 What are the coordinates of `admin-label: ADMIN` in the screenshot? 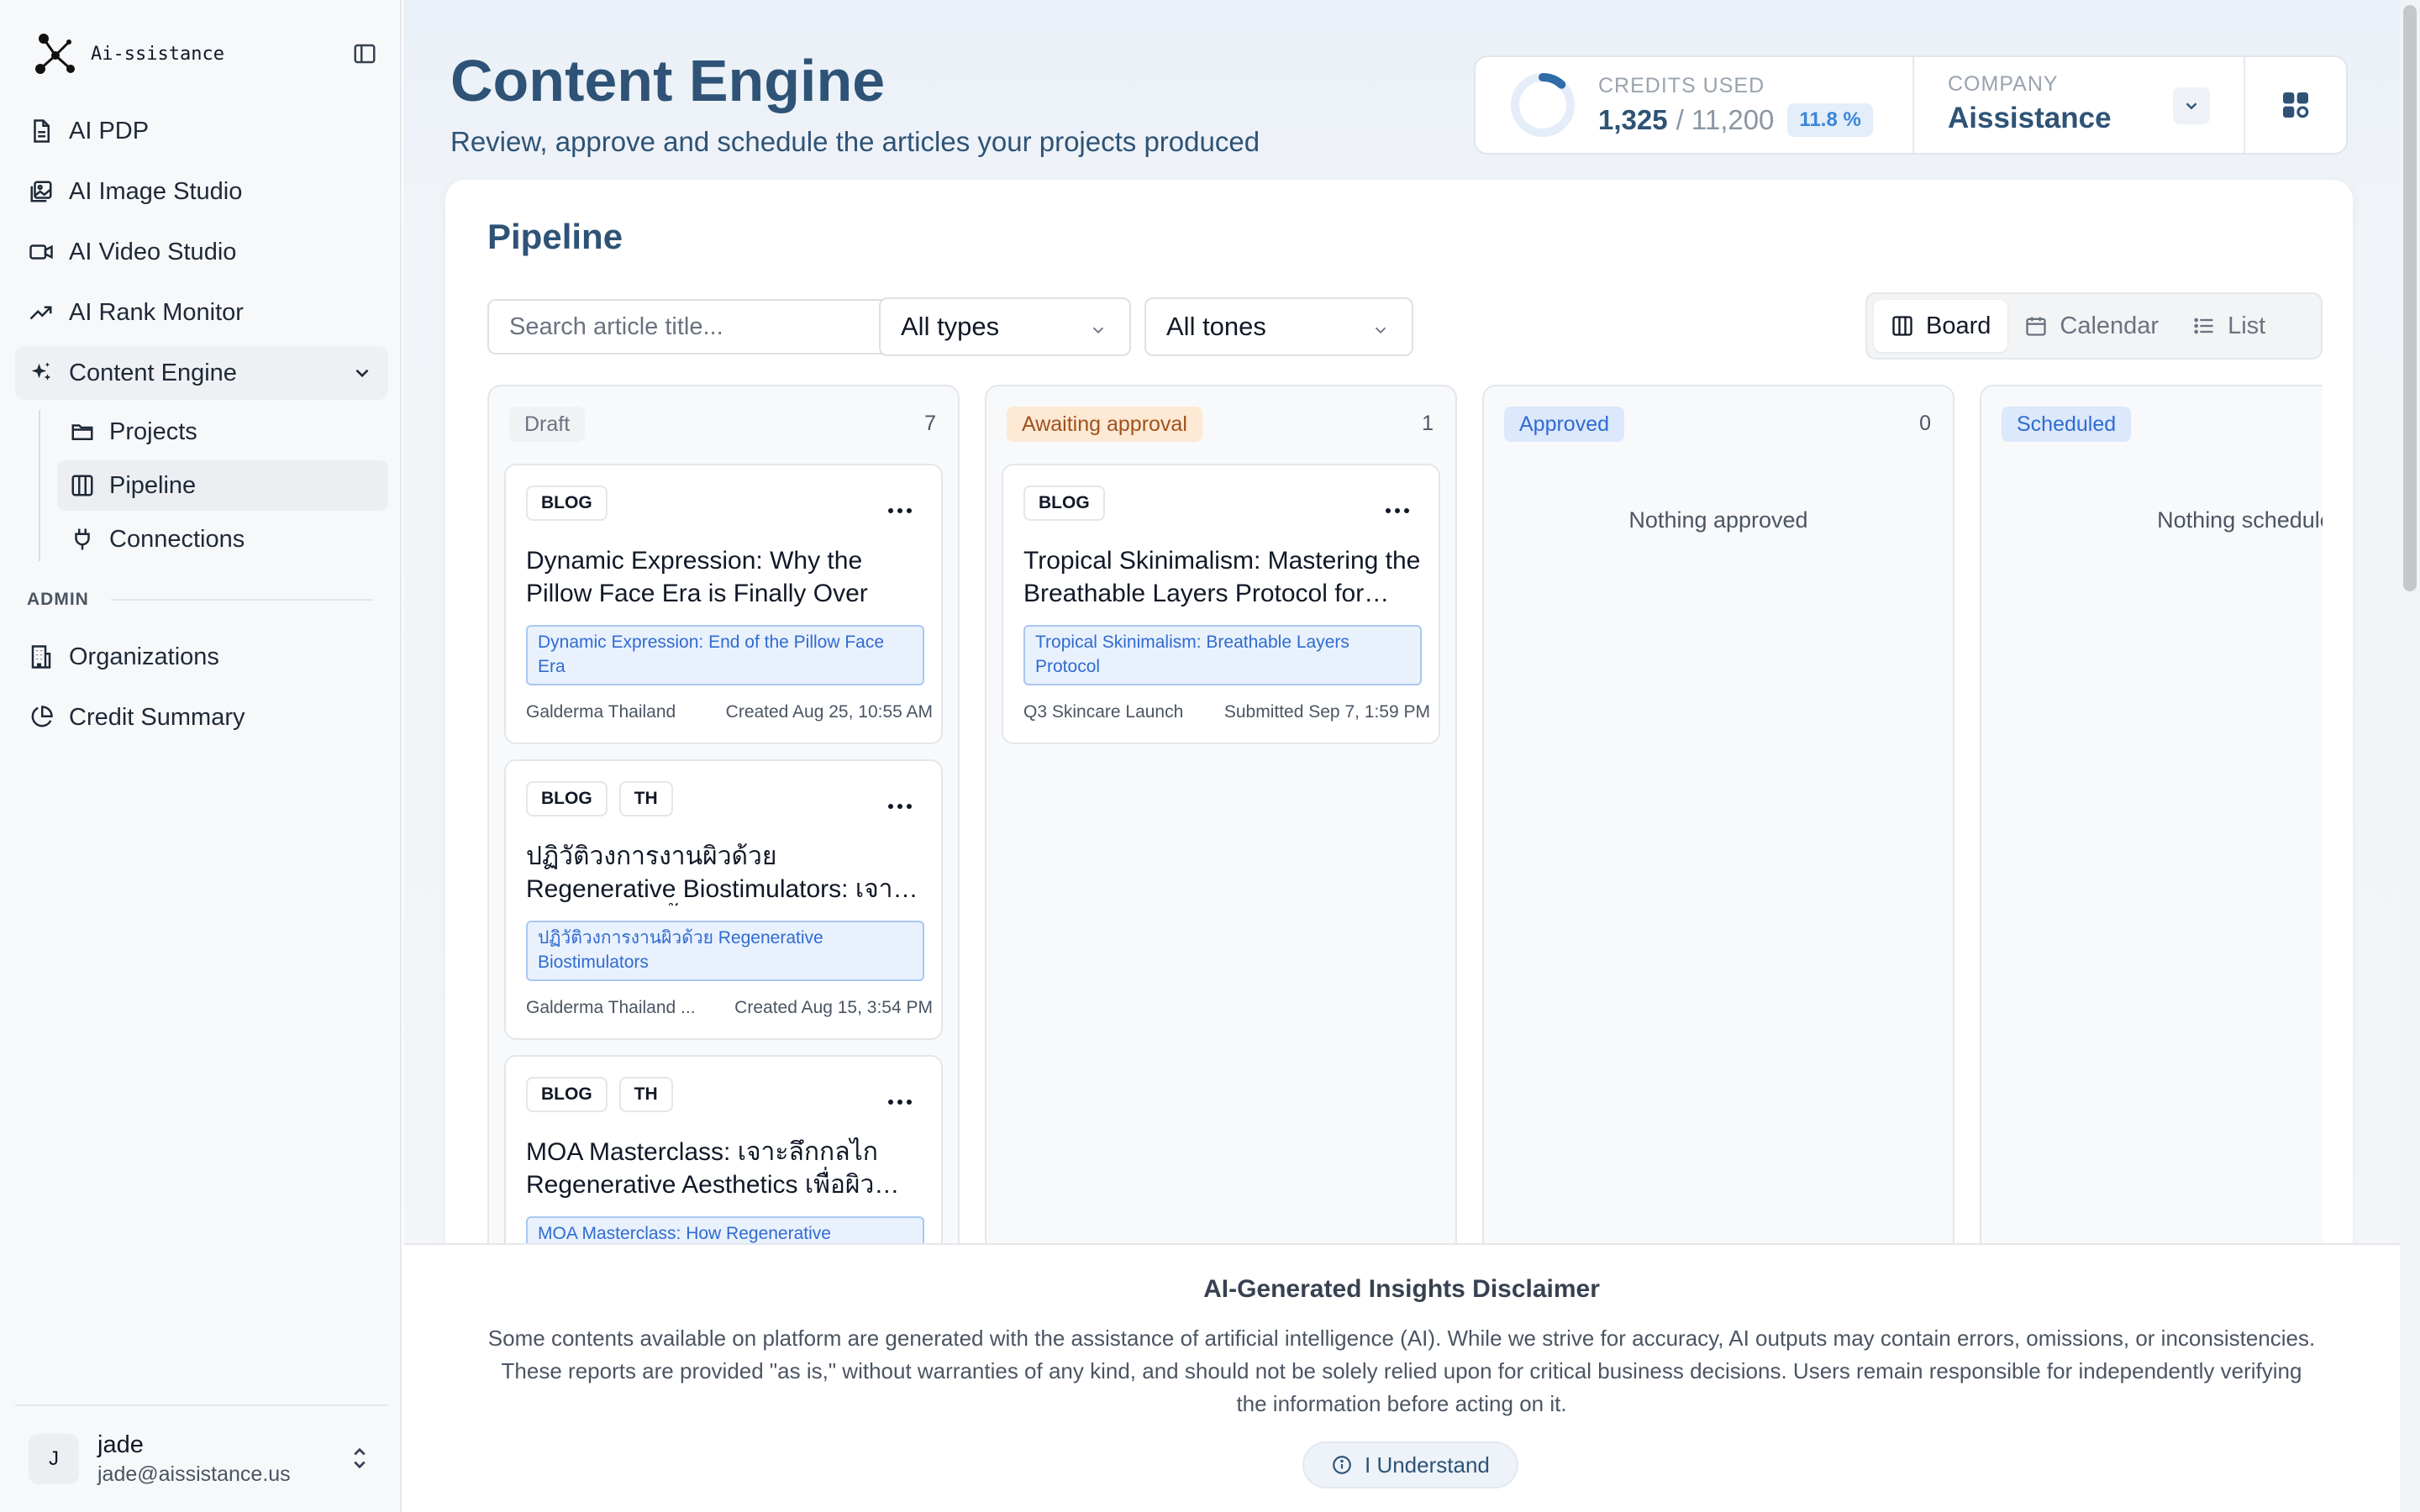 It's located at (58, 599).